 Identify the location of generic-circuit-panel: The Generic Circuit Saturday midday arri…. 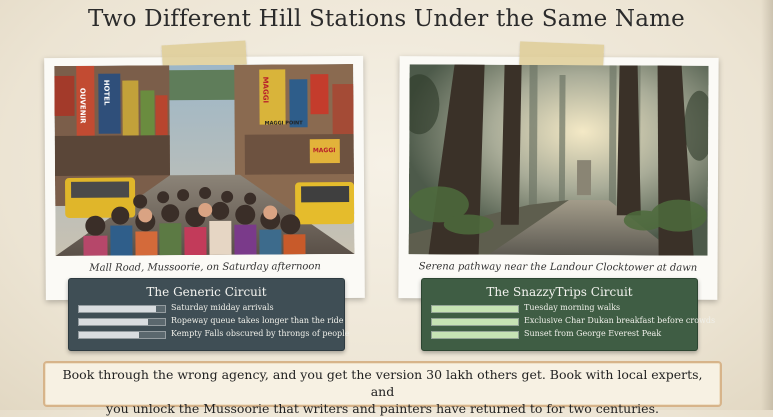
(208, 314).